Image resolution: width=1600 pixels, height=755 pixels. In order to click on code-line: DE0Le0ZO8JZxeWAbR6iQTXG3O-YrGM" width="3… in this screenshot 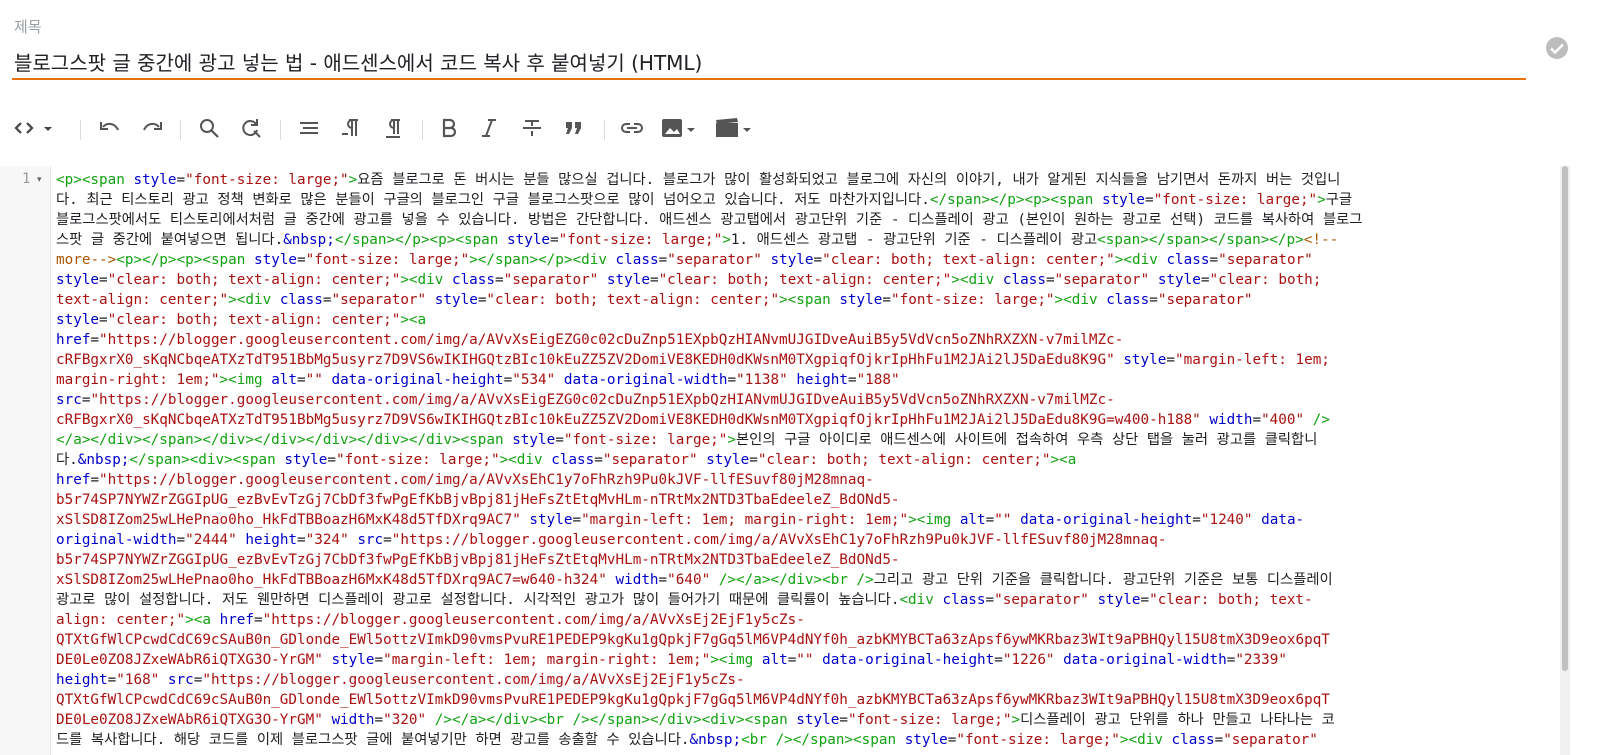, I will do `click(695, 720)`.